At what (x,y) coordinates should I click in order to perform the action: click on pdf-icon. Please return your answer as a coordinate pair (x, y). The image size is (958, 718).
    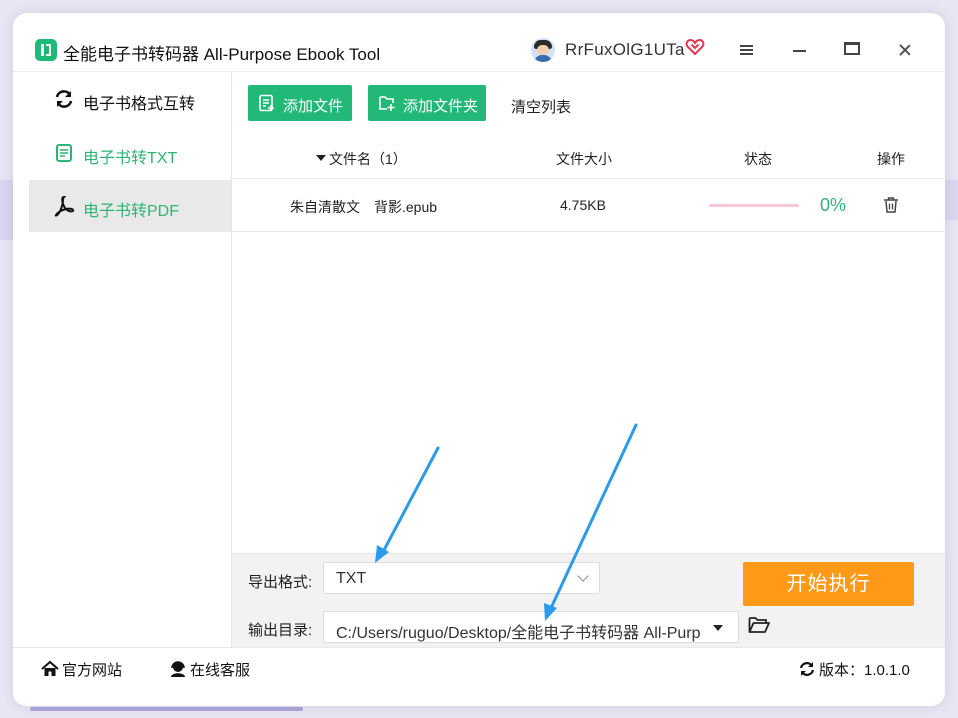
    Looking at the image, I should click on (64, 206).